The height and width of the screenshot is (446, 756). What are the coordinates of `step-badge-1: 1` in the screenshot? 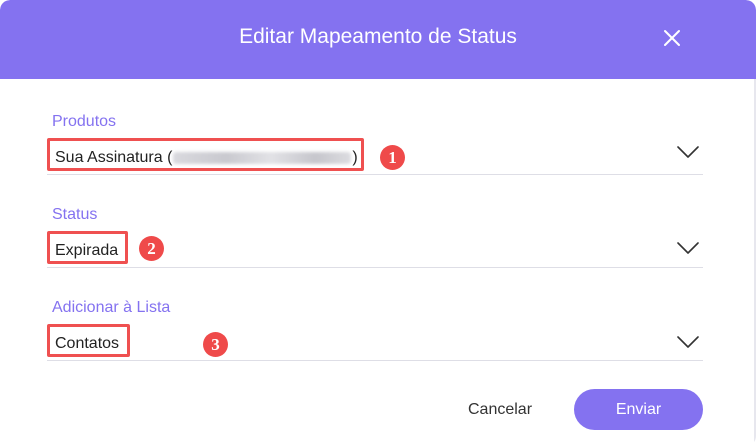 It's located at (392, 157).